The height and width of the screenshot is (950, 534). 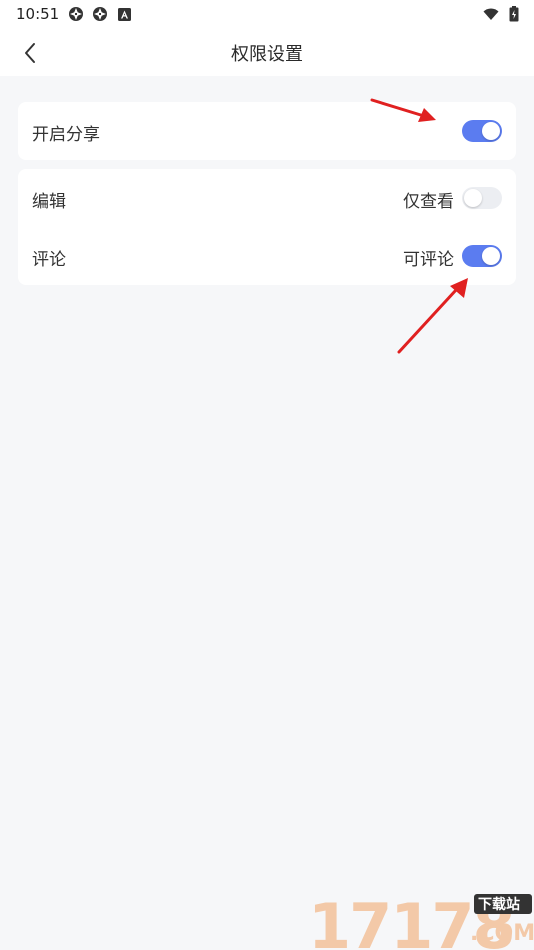 I want to click on share-card: 开启分享, so click(x=267, y=131).